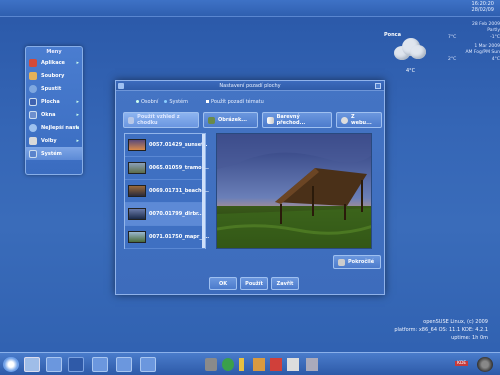  I want to click on menu-item-label: Systém, so click(51, 153).